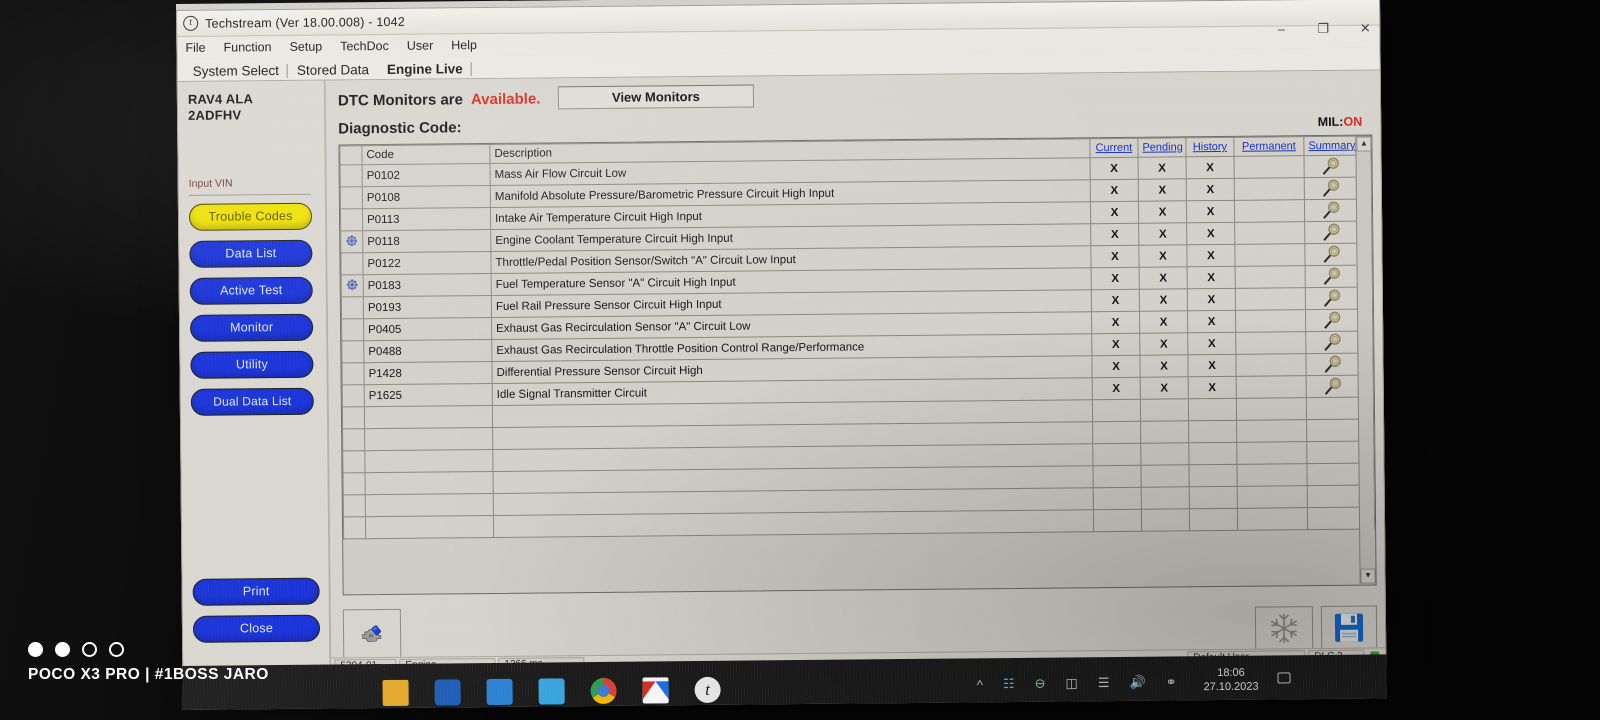  What do you see at coordinates (248, 47) in the screenshot?
I see `menu-item-function: Function` at bounding box center [248, 47].